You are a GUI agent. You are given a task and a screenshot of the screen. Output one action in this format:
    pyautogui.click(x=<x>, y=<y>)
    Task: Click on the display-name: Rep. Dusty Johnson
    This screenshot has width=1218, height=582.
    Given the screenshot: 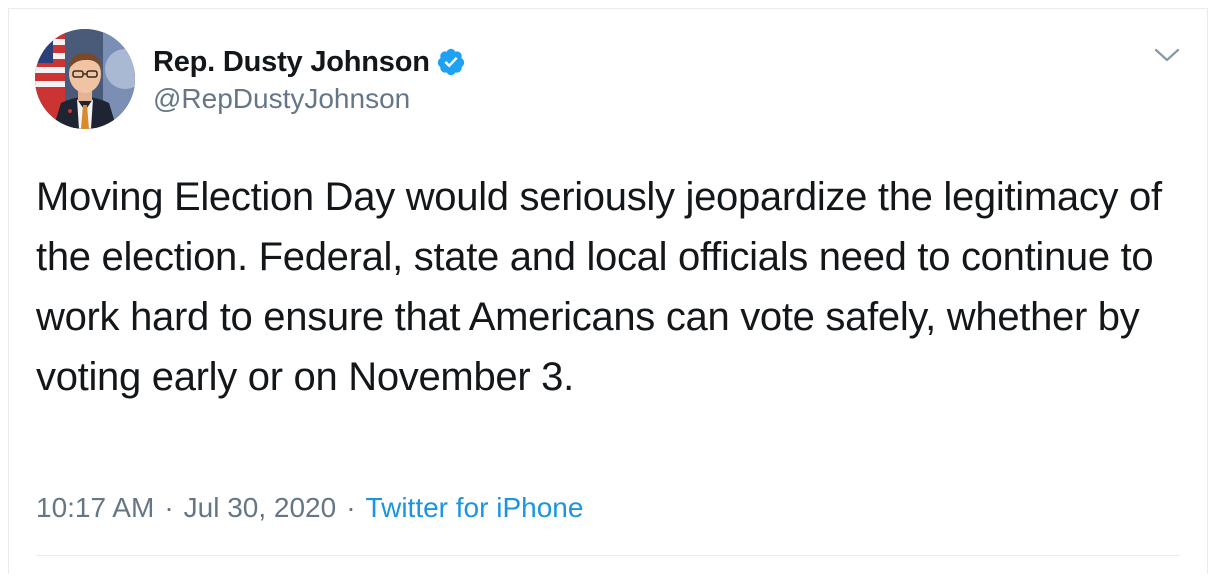 What is the action you would take?
    pyautogui.click(x=291, y=62)
    